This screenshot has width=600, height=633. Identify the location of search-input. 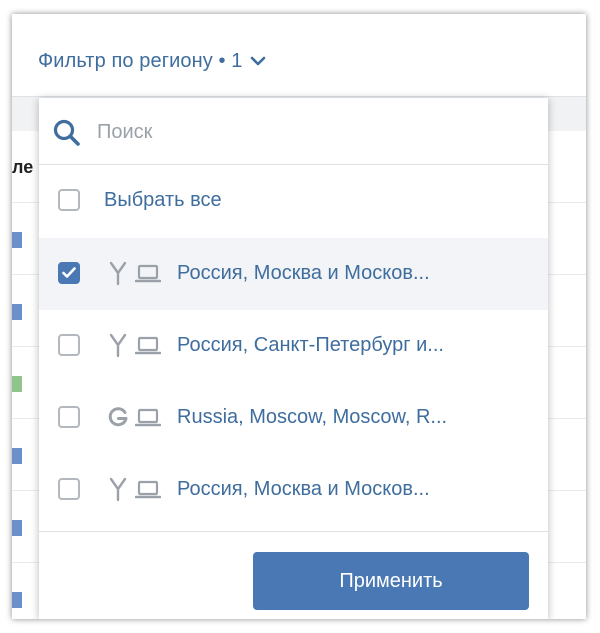
(312, 132).